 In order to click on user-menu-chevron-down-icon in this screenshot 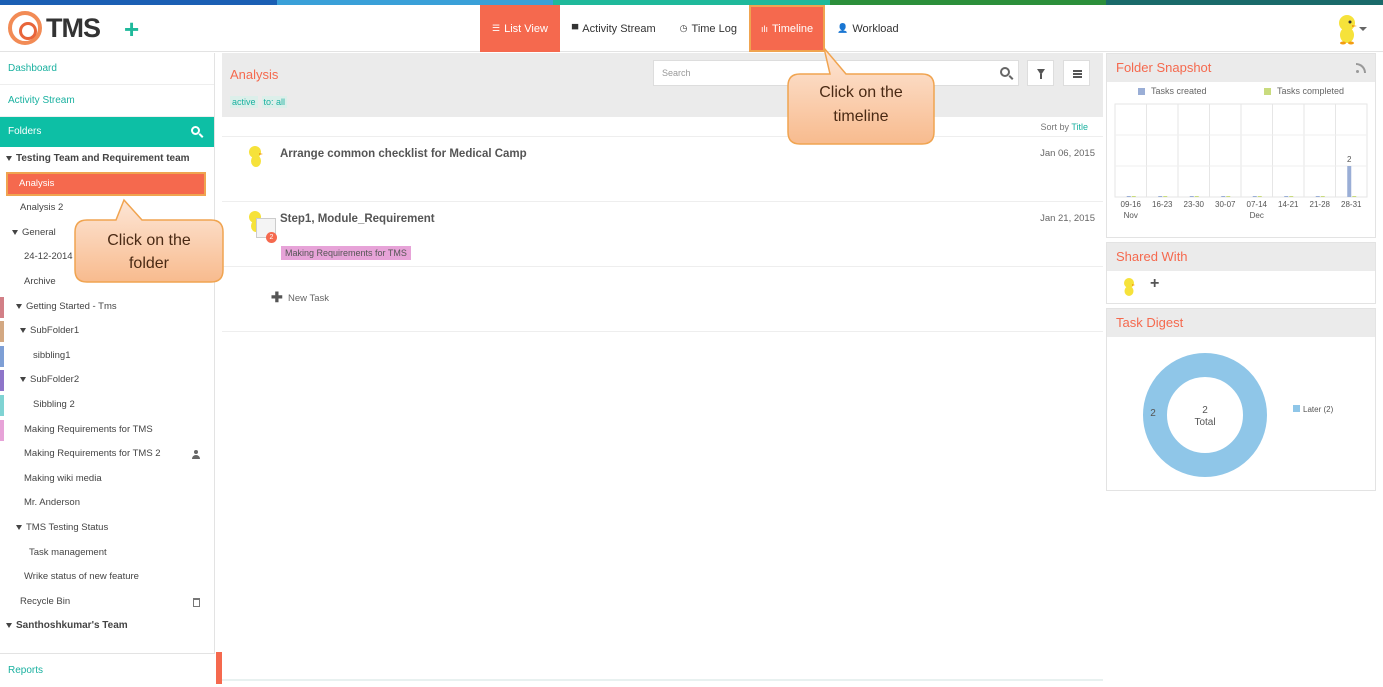, I will do `click(1363, 29)`.